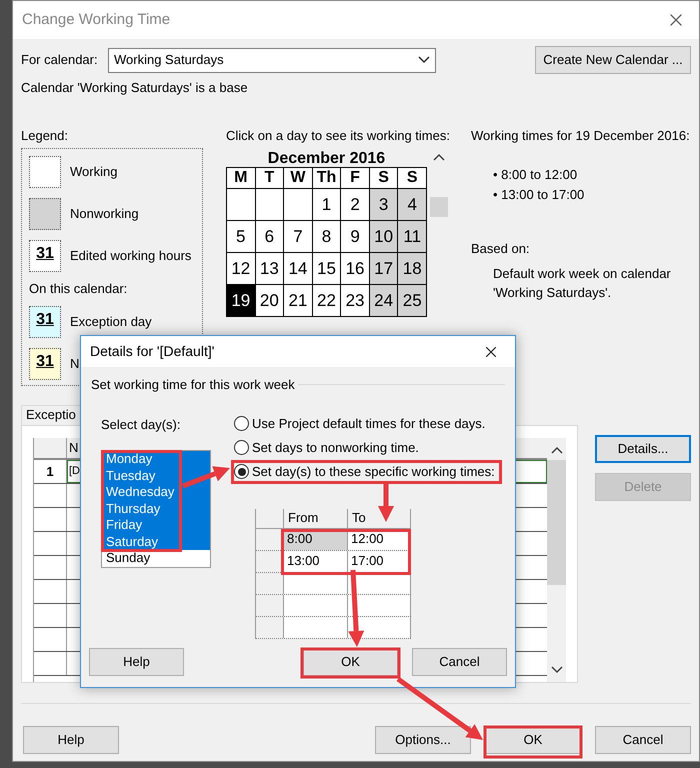 This screenshot has height=768, width=700. What do you see at coordinates (241, 236) in the screenshot?
I see `calendar-day: 5` at bounding box center [241, 236].